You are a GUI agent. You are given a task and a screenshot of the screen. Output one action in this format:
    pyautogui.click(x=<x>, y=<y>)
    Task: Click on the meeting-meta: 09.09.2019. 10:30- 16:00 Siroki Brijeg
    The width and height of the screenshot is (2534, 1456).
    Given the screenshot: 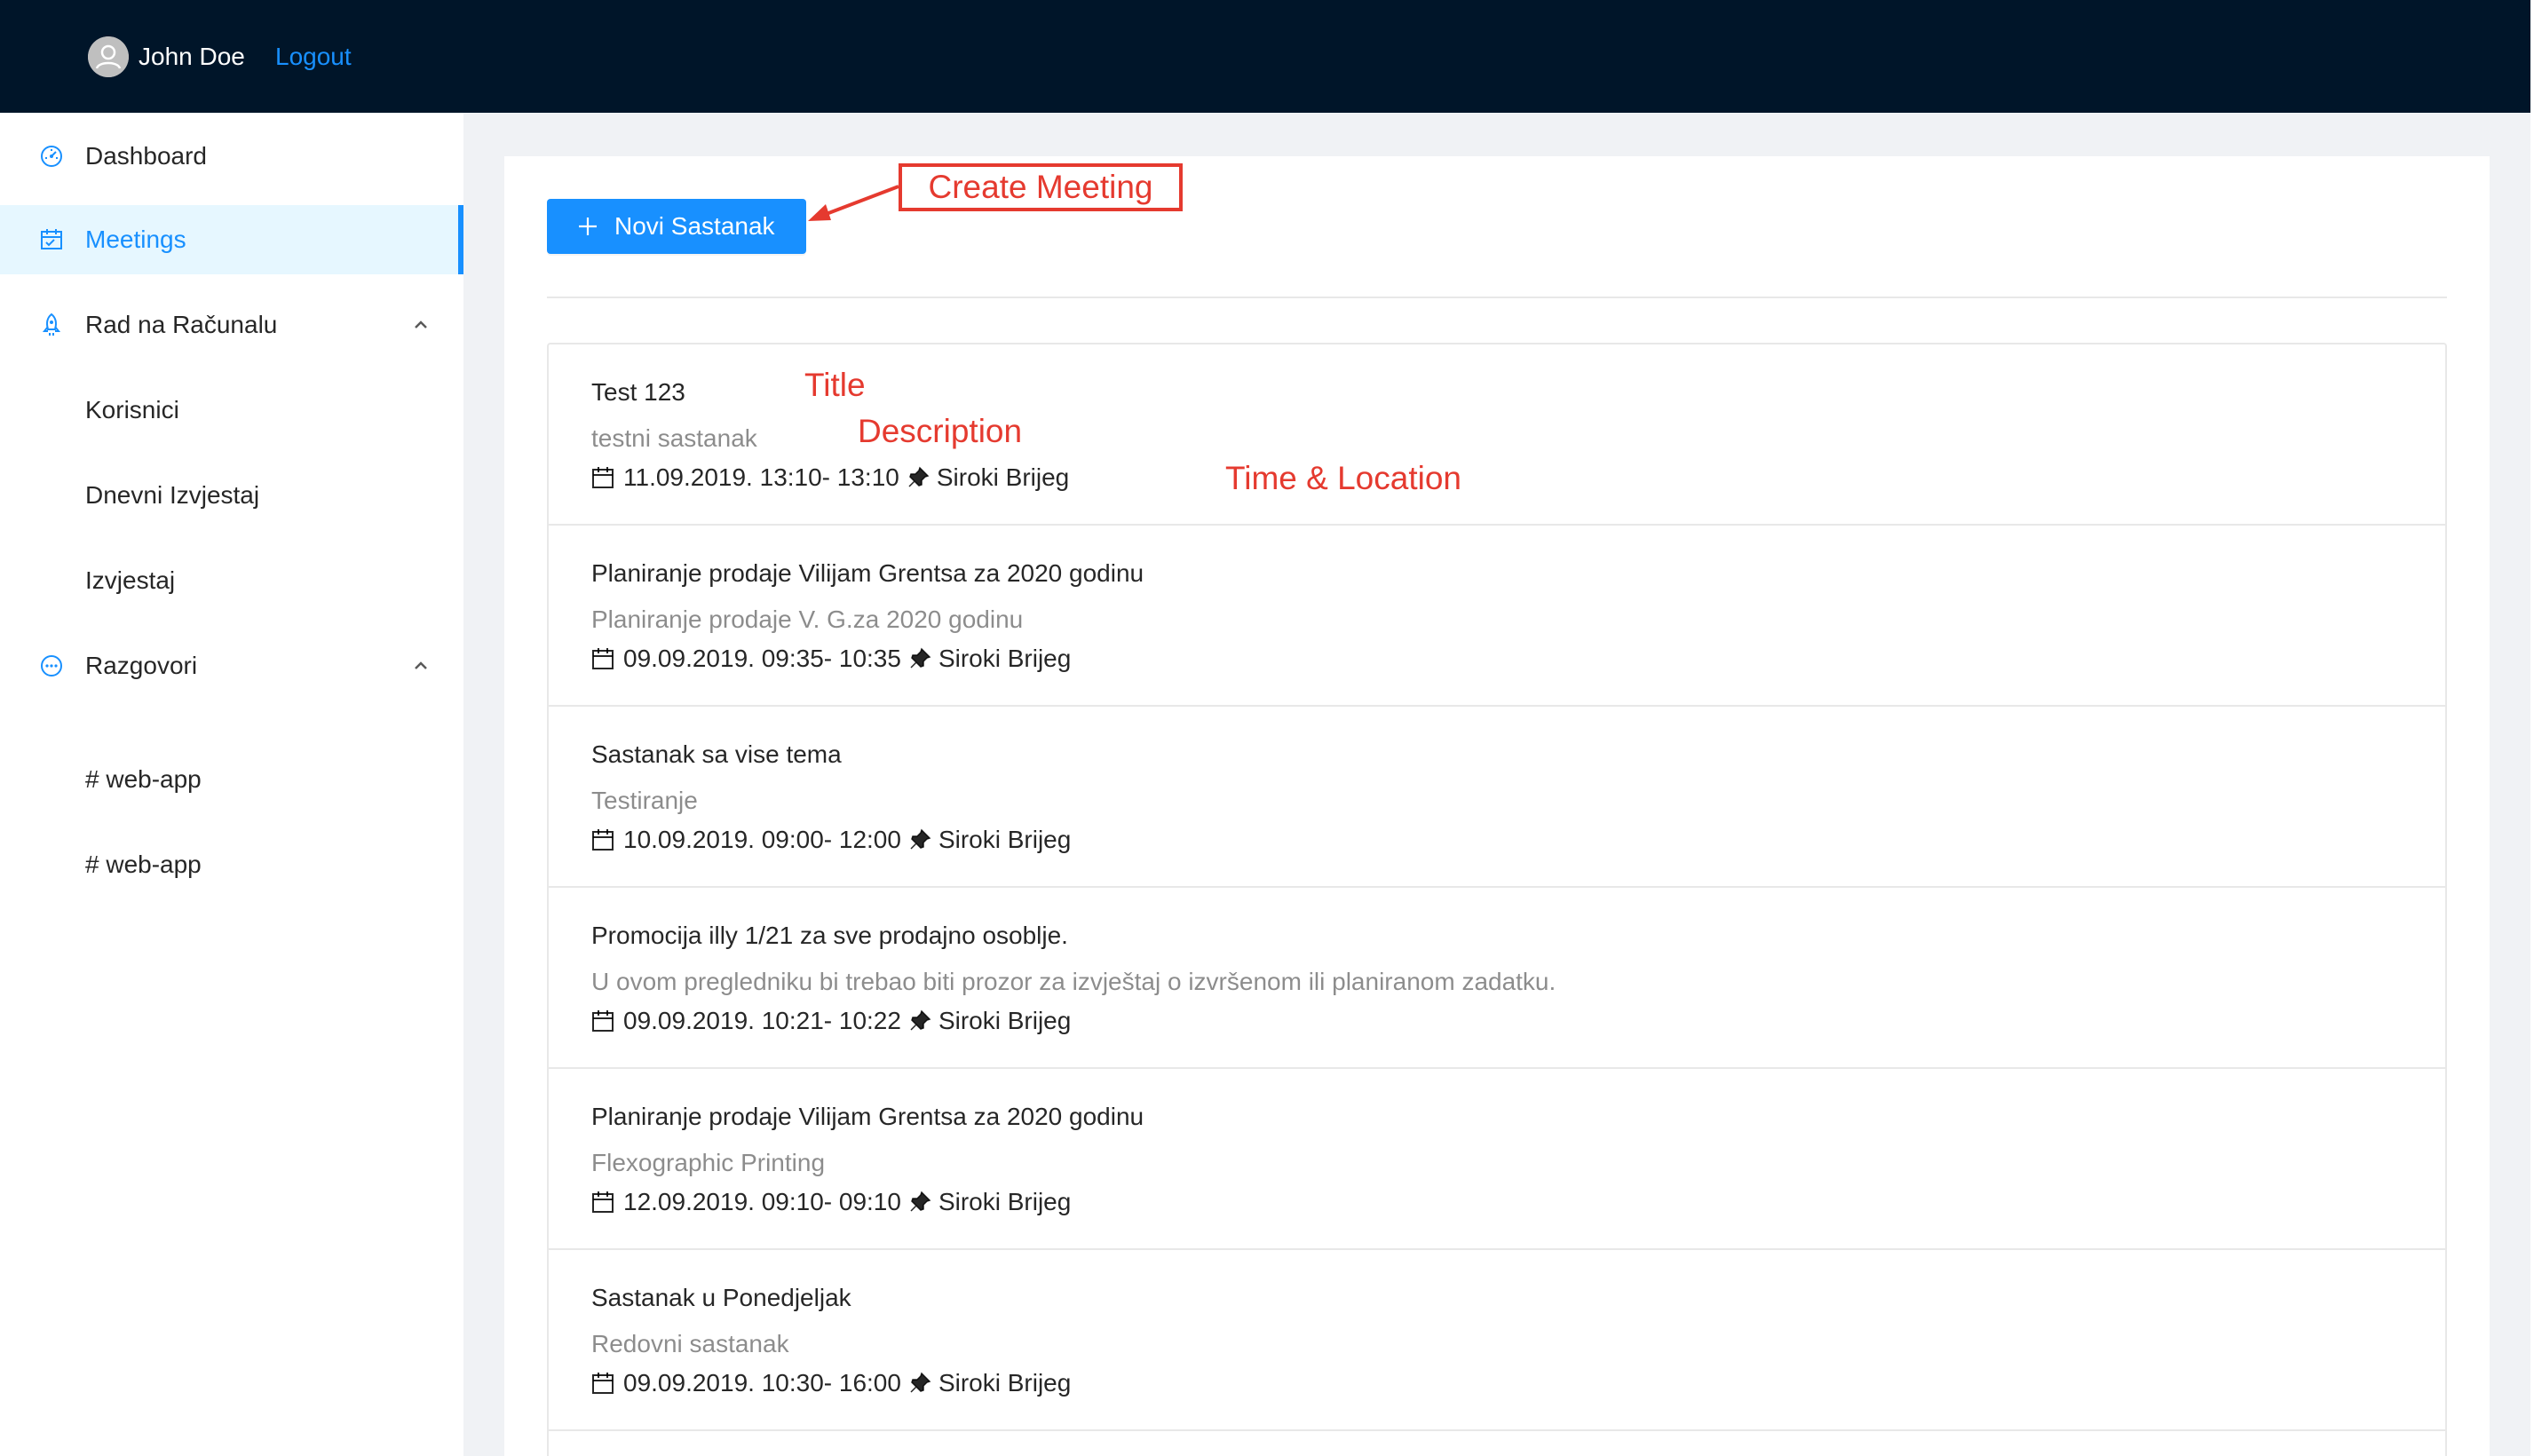 What is the action you would take?
    pyautogui.click(x=831, y=1383)
    